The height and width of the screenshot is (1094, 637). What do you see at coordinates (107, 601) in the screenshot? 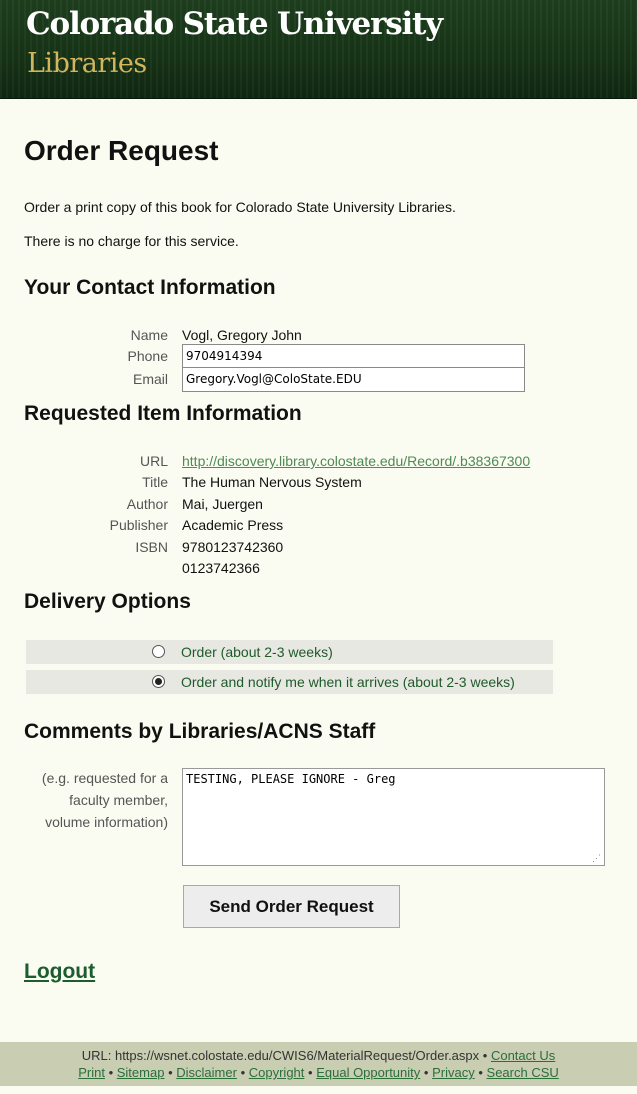
I see `delivery-heading: Delivery Options` at bounding box center [107, 601].